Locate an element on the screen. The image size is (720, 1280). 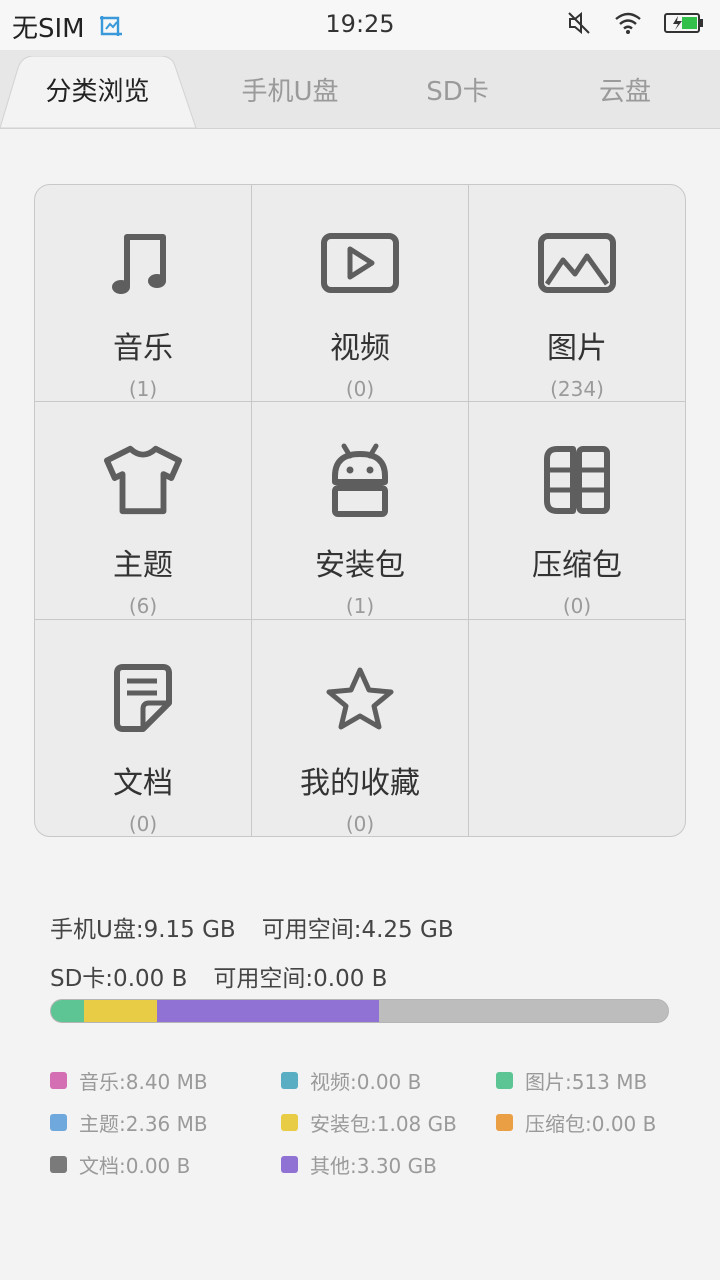
tab-browse-category: 分类浏览 is located at coordinates (97, 89).